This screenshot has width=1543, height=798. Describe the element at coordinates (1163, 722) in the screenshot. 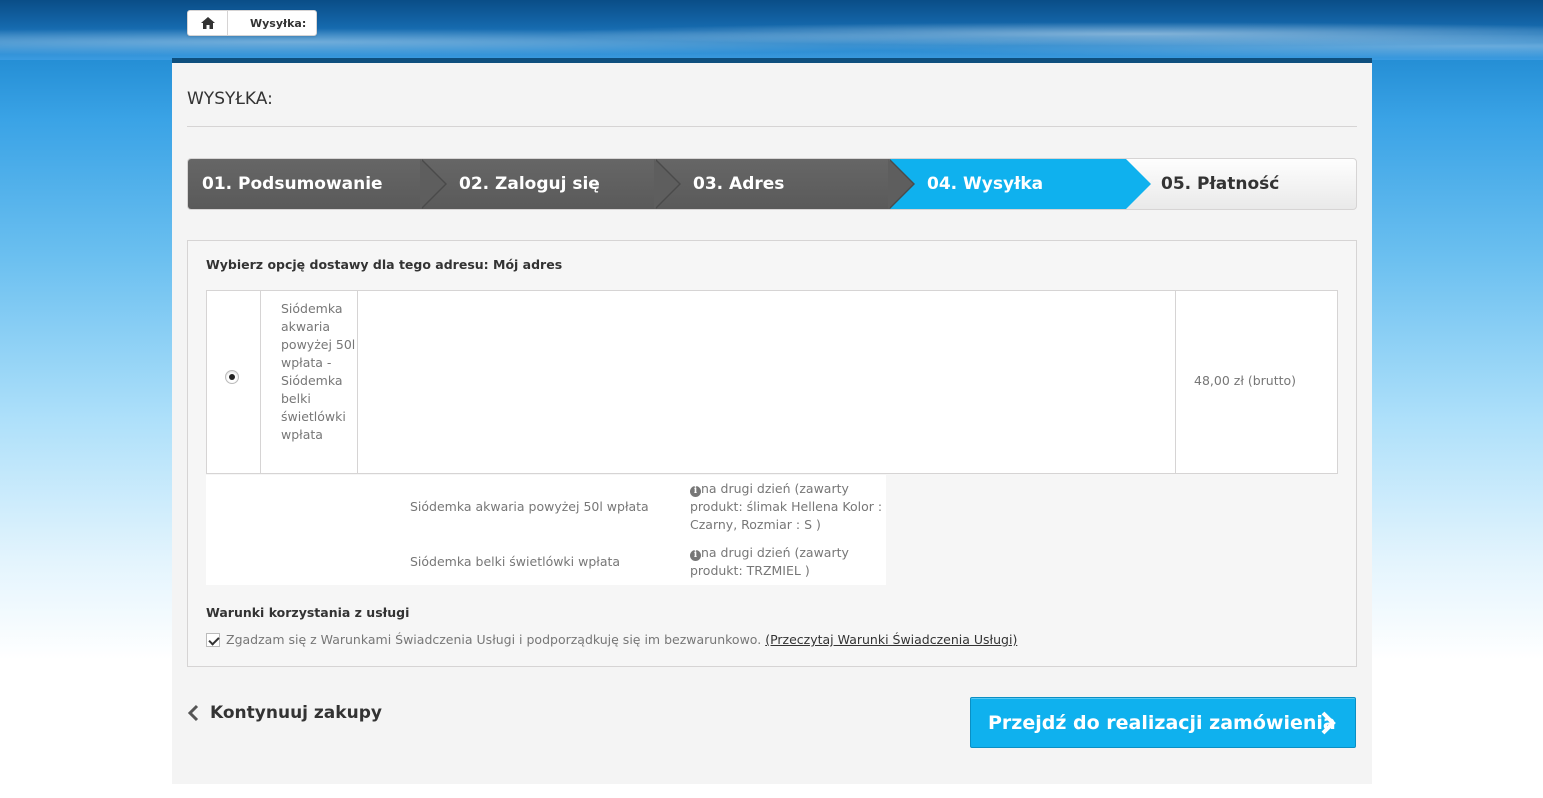

I see `proceed-to-checkout-button: Przejdź do realizacji zamówienia` at that location.